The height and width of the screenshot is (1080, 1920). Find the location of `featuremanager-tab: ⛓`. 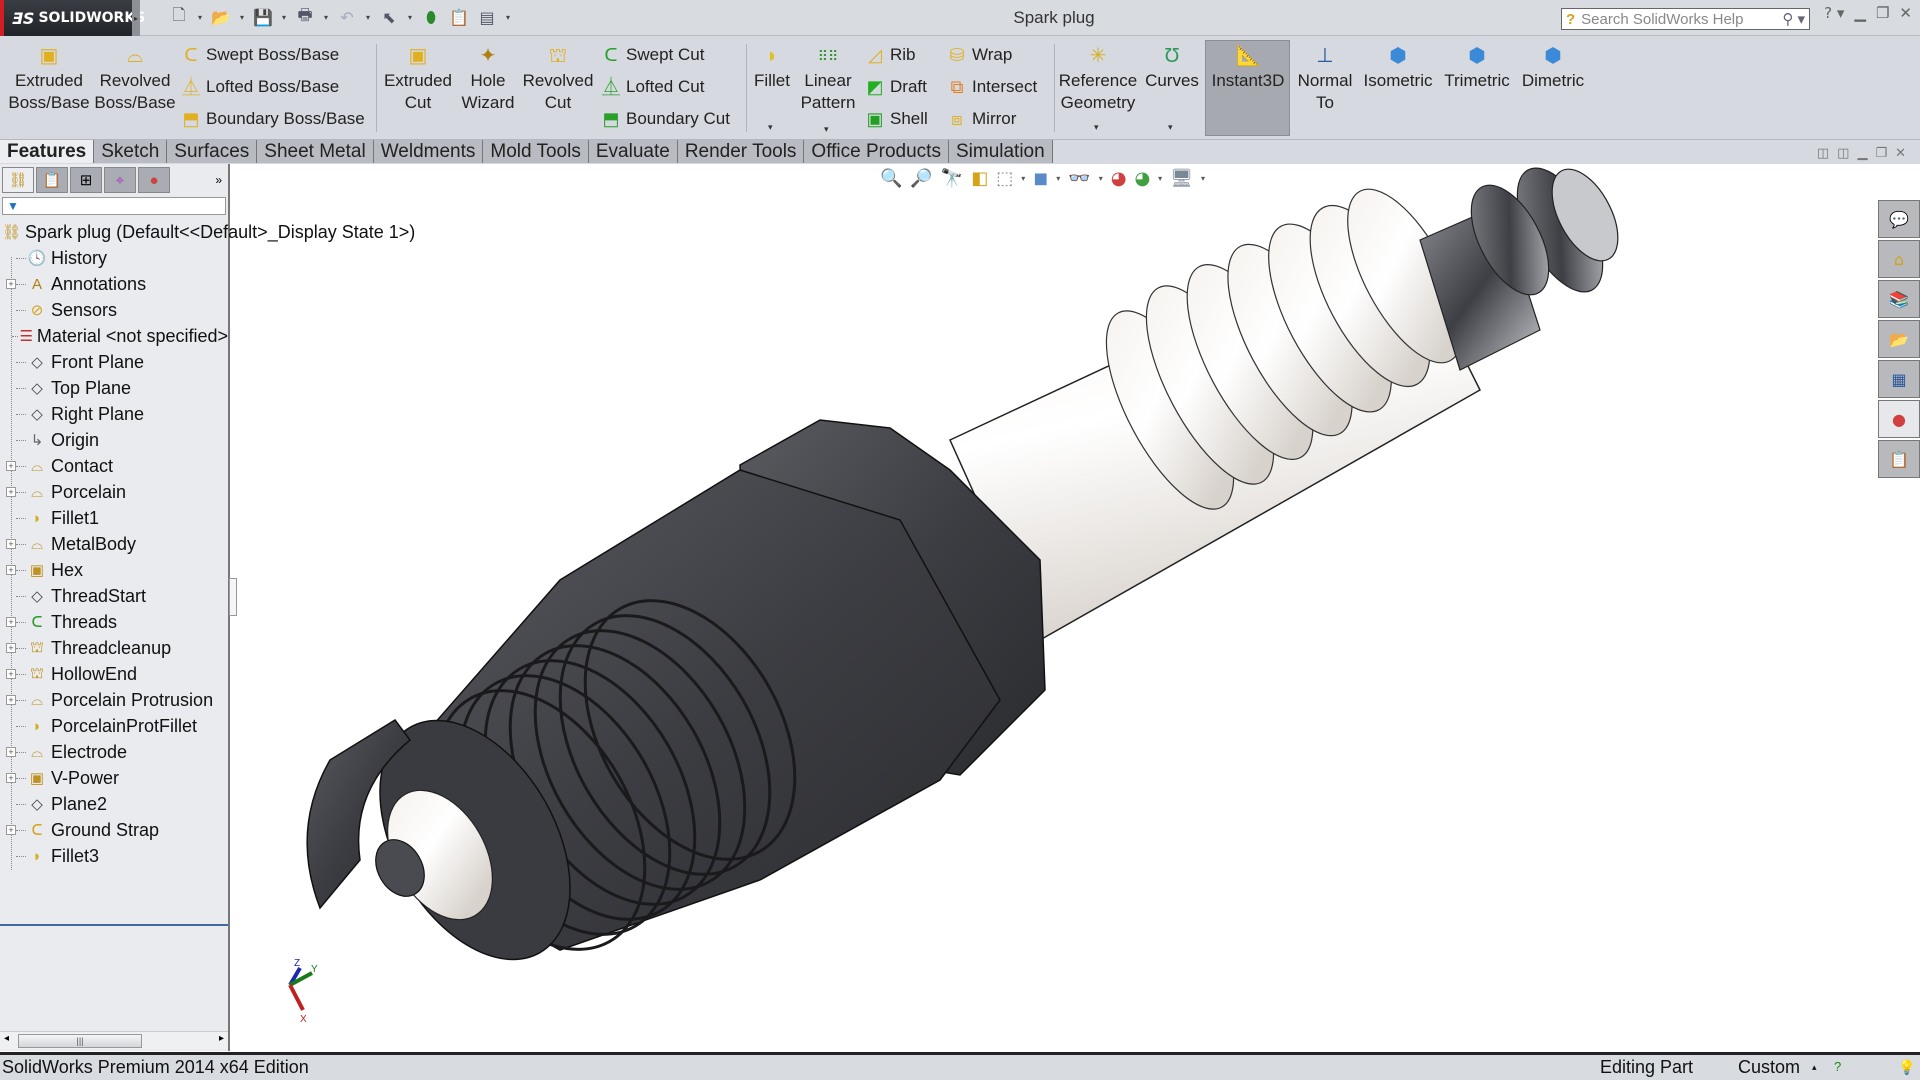

featuremanager-tab: ⛓ is located at coordinates (18, 180).